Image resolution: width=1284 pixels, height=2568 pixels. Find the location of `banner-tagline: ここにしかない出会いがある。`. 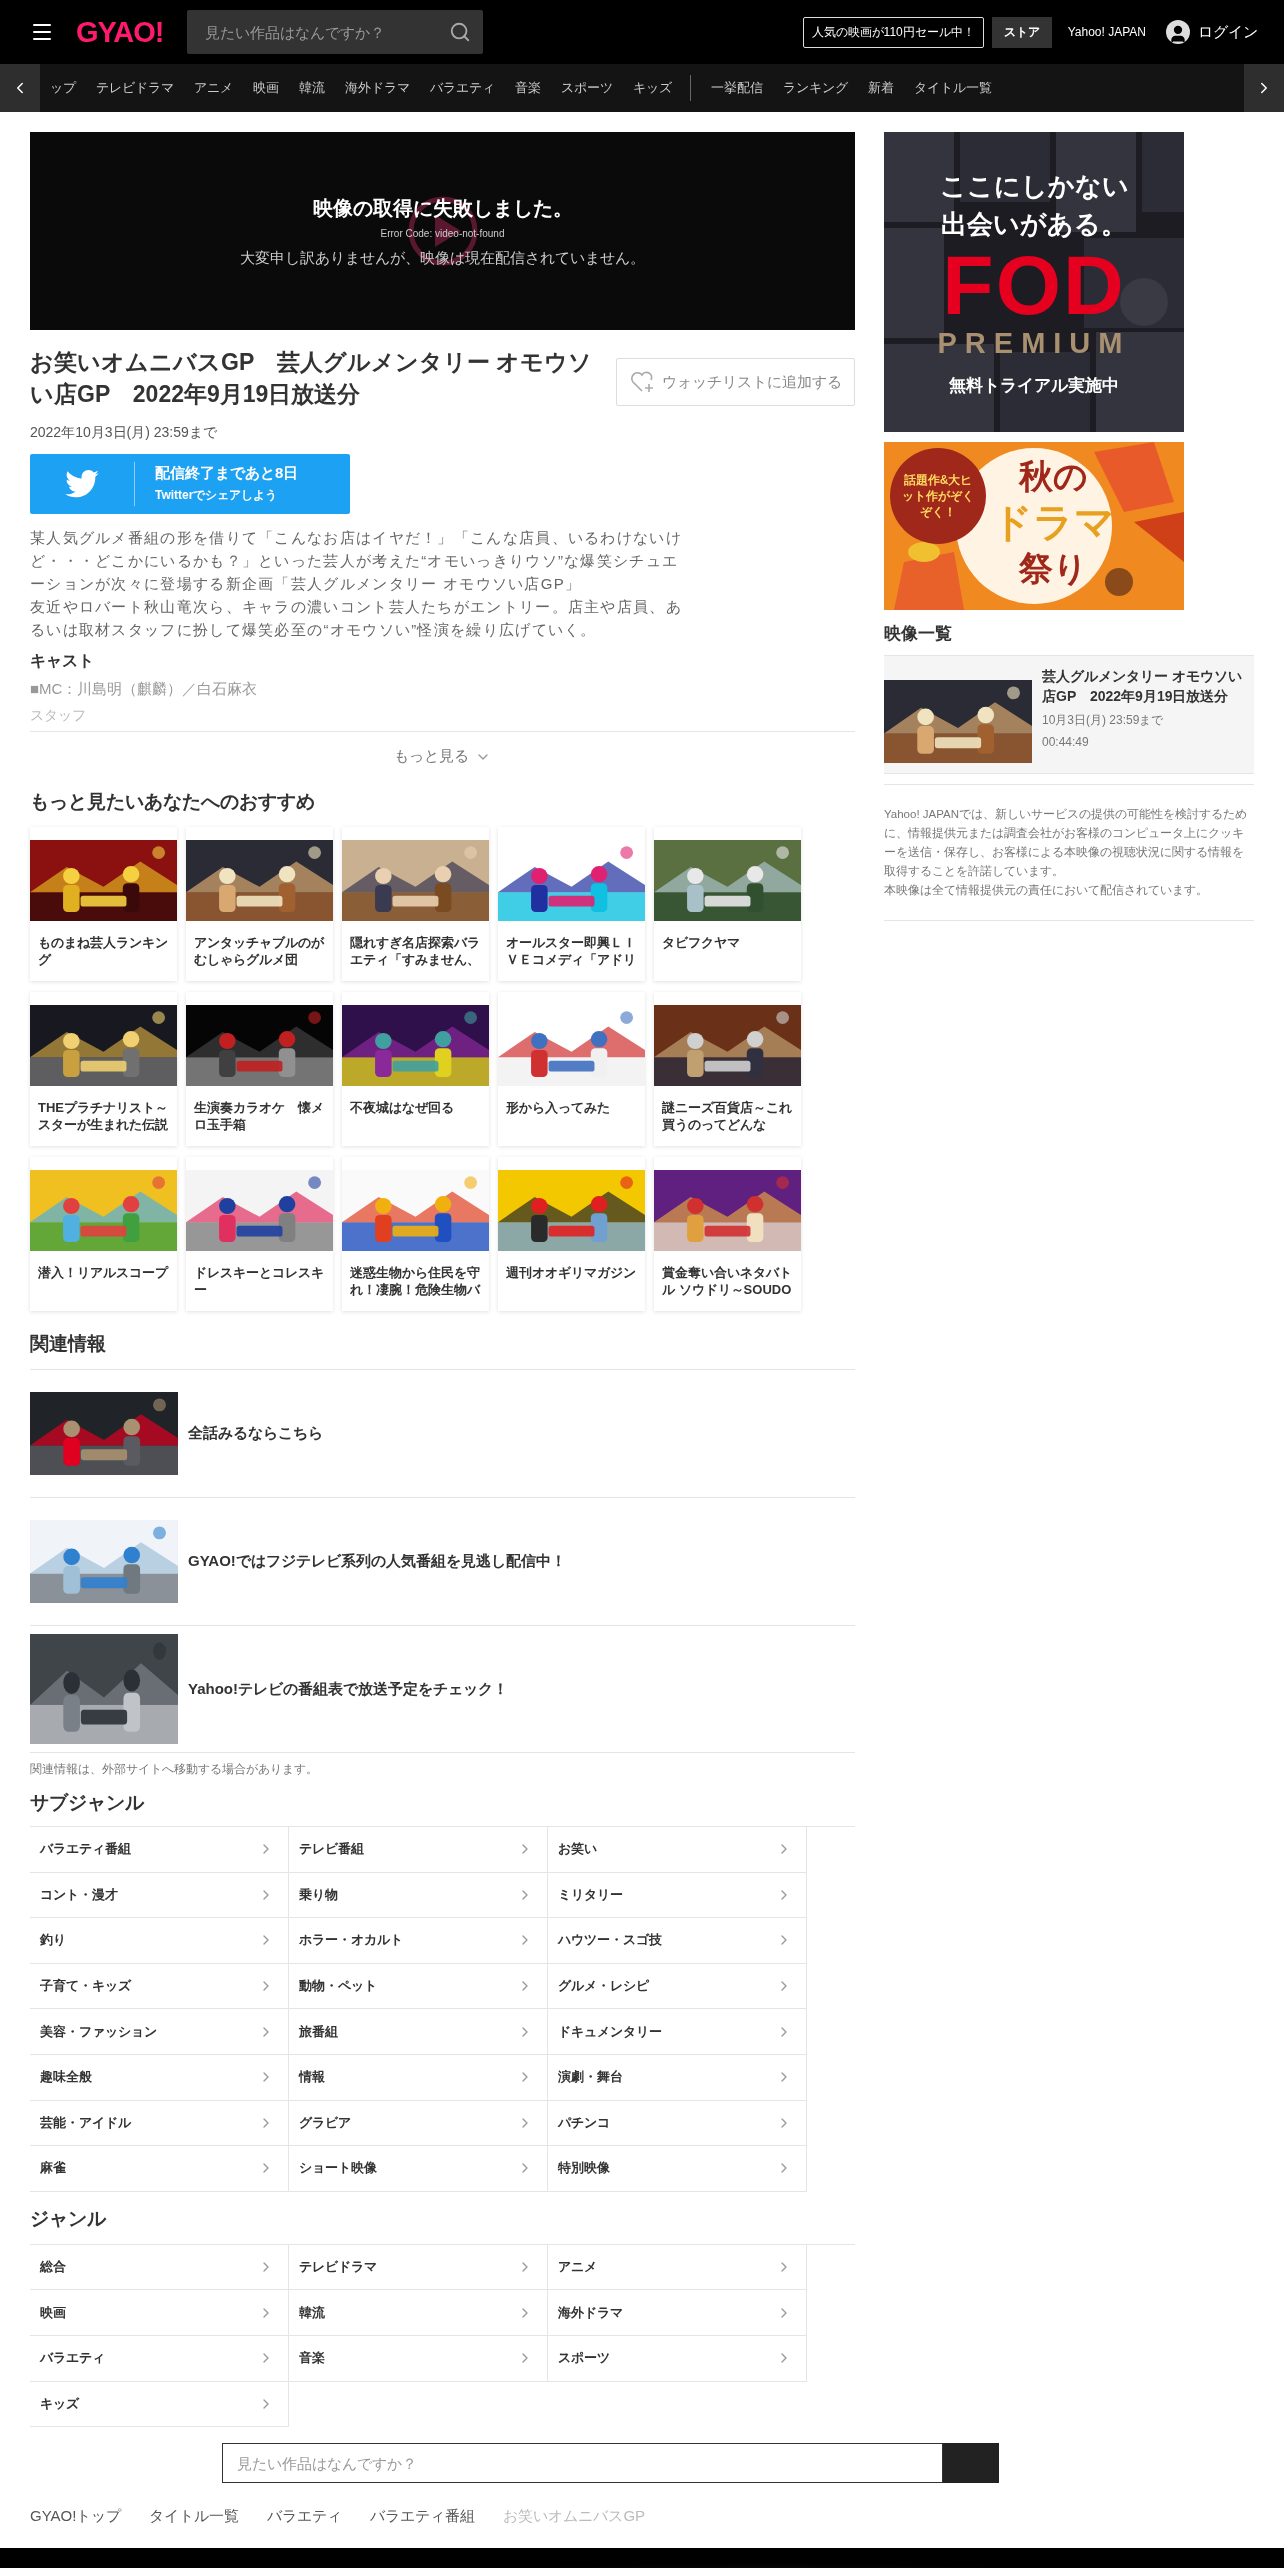

banner-tagline: ここにしかない出会いがある。 is located at coordinates (1034, 205).